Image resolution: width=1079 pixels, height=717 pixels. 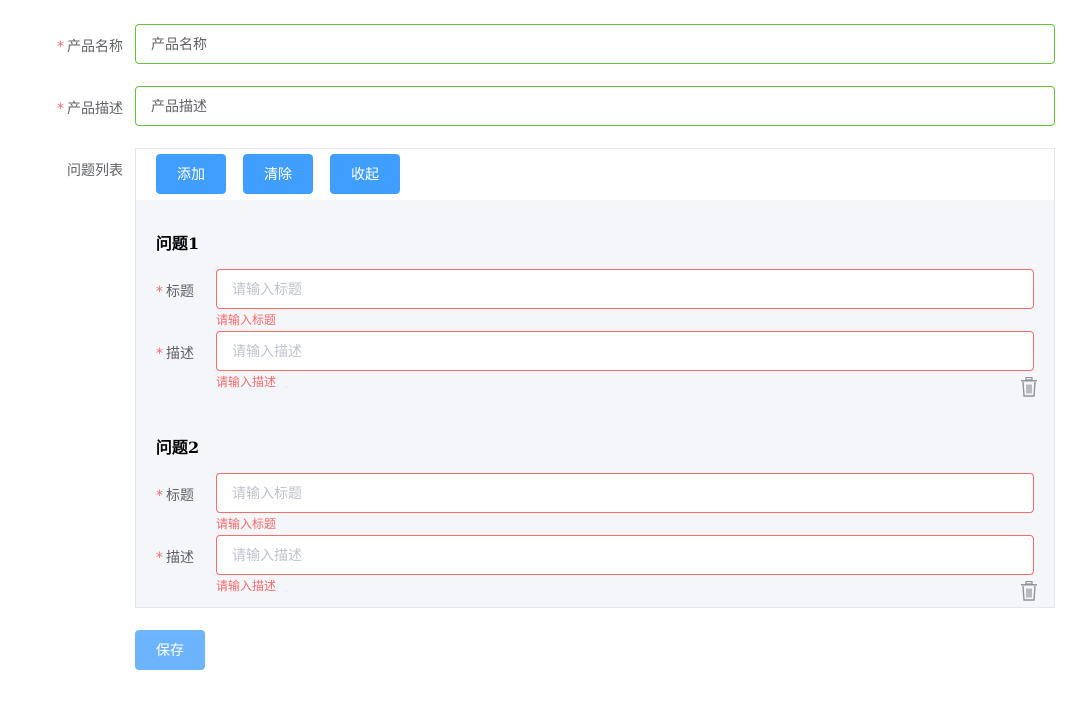 What do you see at coordinates (178, 447) in the screenshot?
I see `question-2-title: 问题2` at bounding box center [178, 447].